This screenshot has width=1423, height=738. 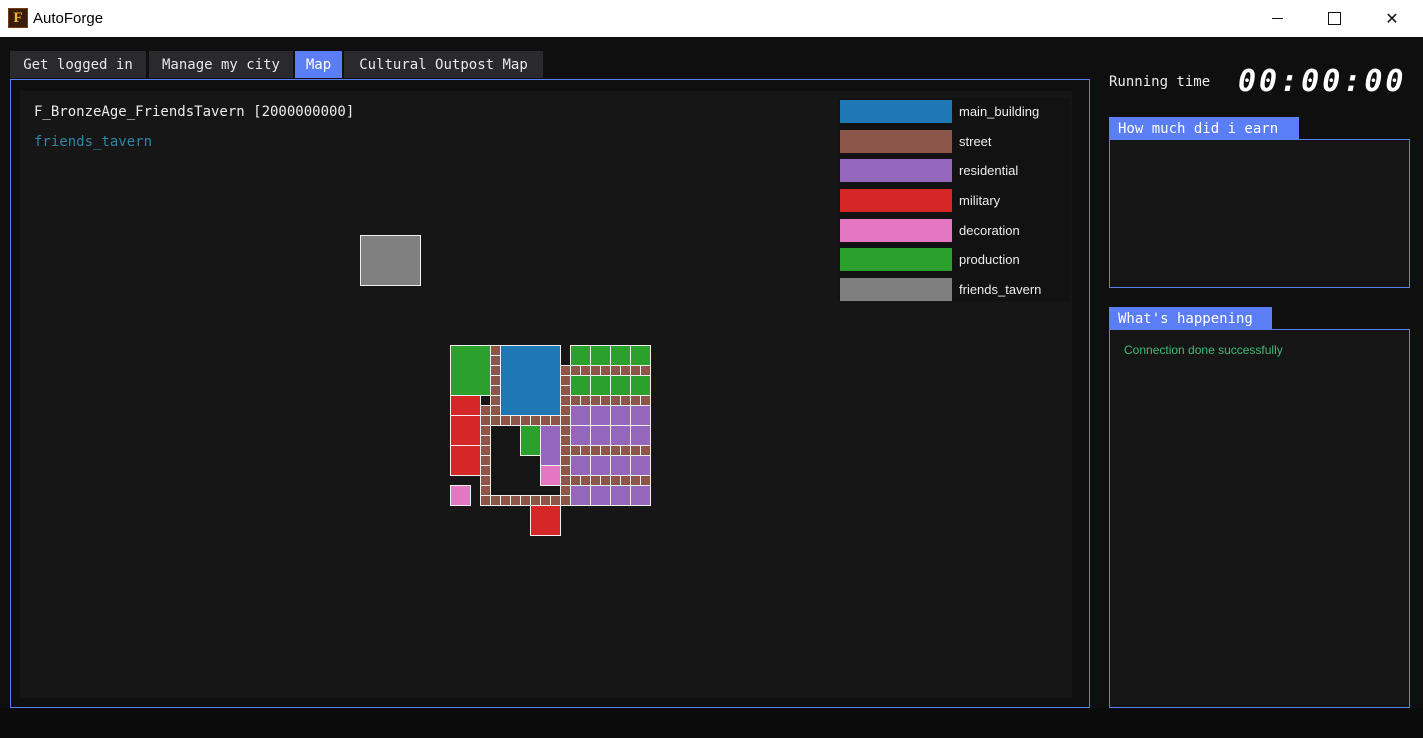 I want to click on legend-label: decoration, so click(x=989, y=230).